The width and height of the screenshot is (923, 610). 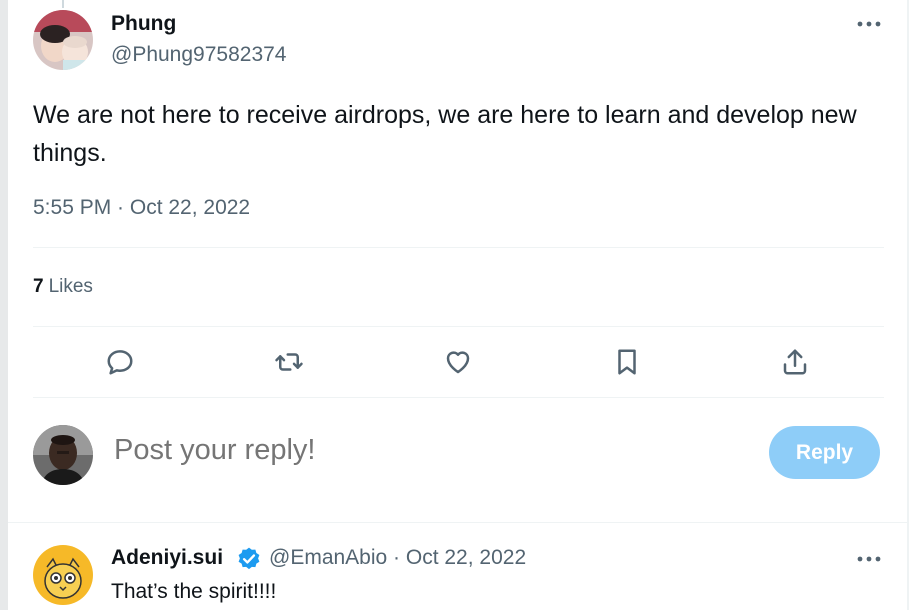 What do you see at coordinates (70, 286) in the screenshot?
I see `likes-label: Likes` at bounding box center [70, 286].